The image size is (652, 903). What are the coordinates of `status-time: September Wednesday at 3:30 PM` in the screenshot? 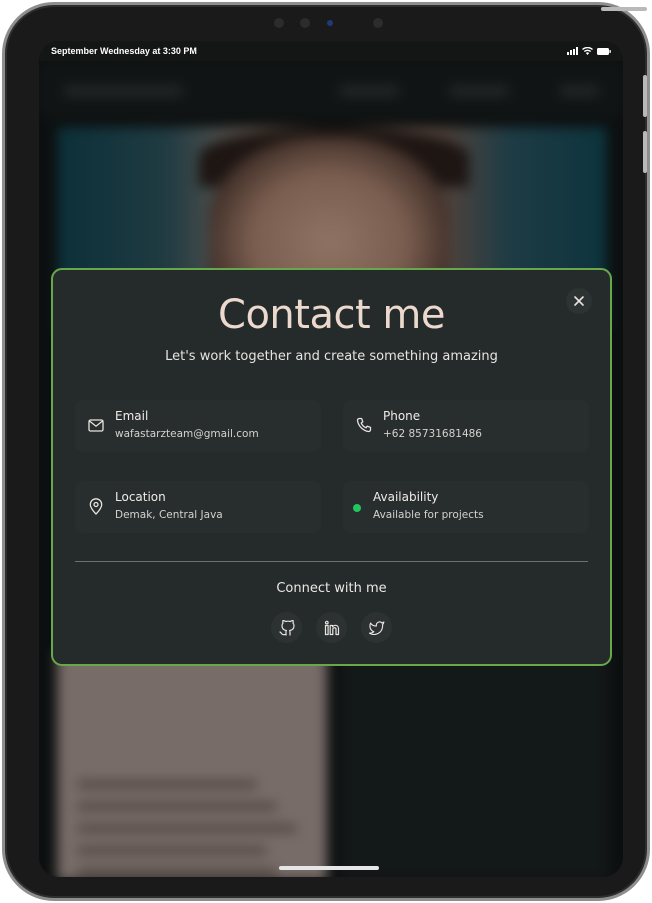 It's located at (124, 51).